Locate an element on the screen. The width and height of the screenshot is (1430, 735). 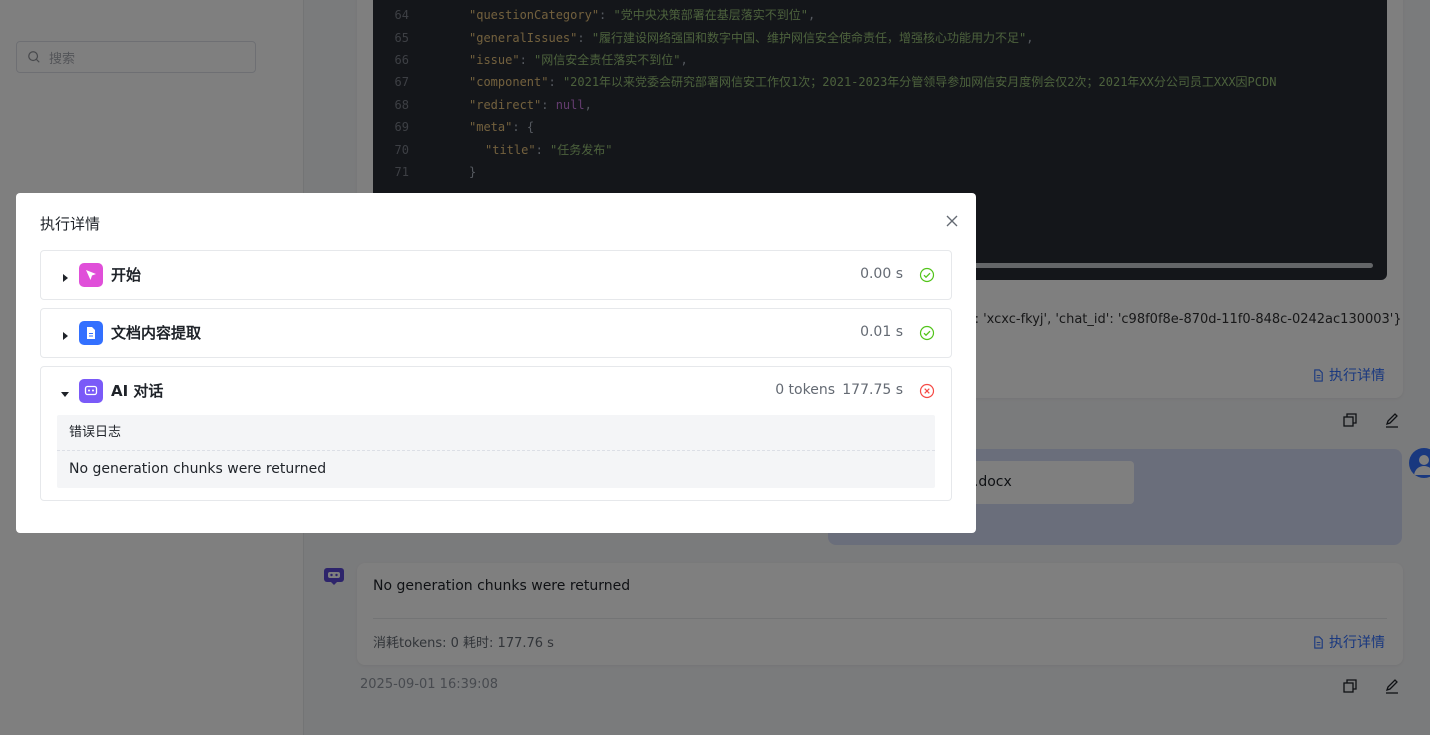
step-duration: 177.75 s is located at coordinates (872, 390).